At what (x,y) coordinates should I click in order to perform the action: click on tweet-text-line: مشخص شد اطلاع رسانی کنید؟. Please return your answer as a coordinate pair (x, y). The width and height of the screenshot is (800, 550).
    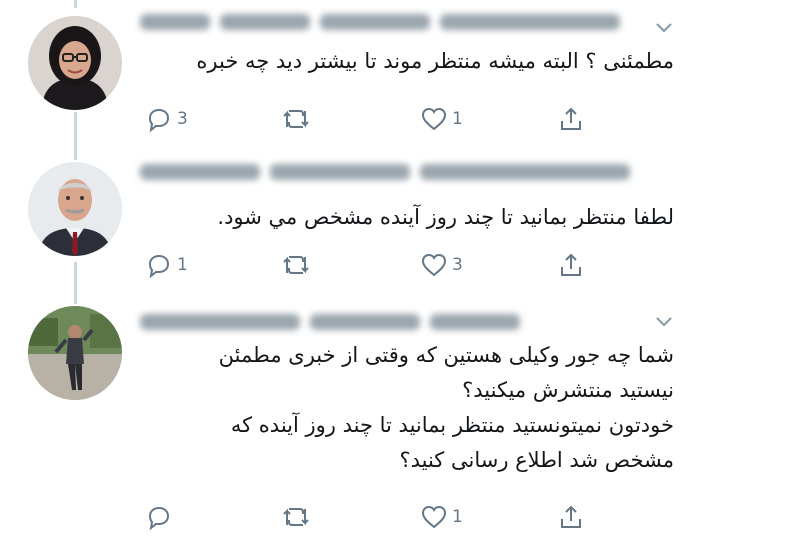
    Looking at the image, I should click on (536, 460).